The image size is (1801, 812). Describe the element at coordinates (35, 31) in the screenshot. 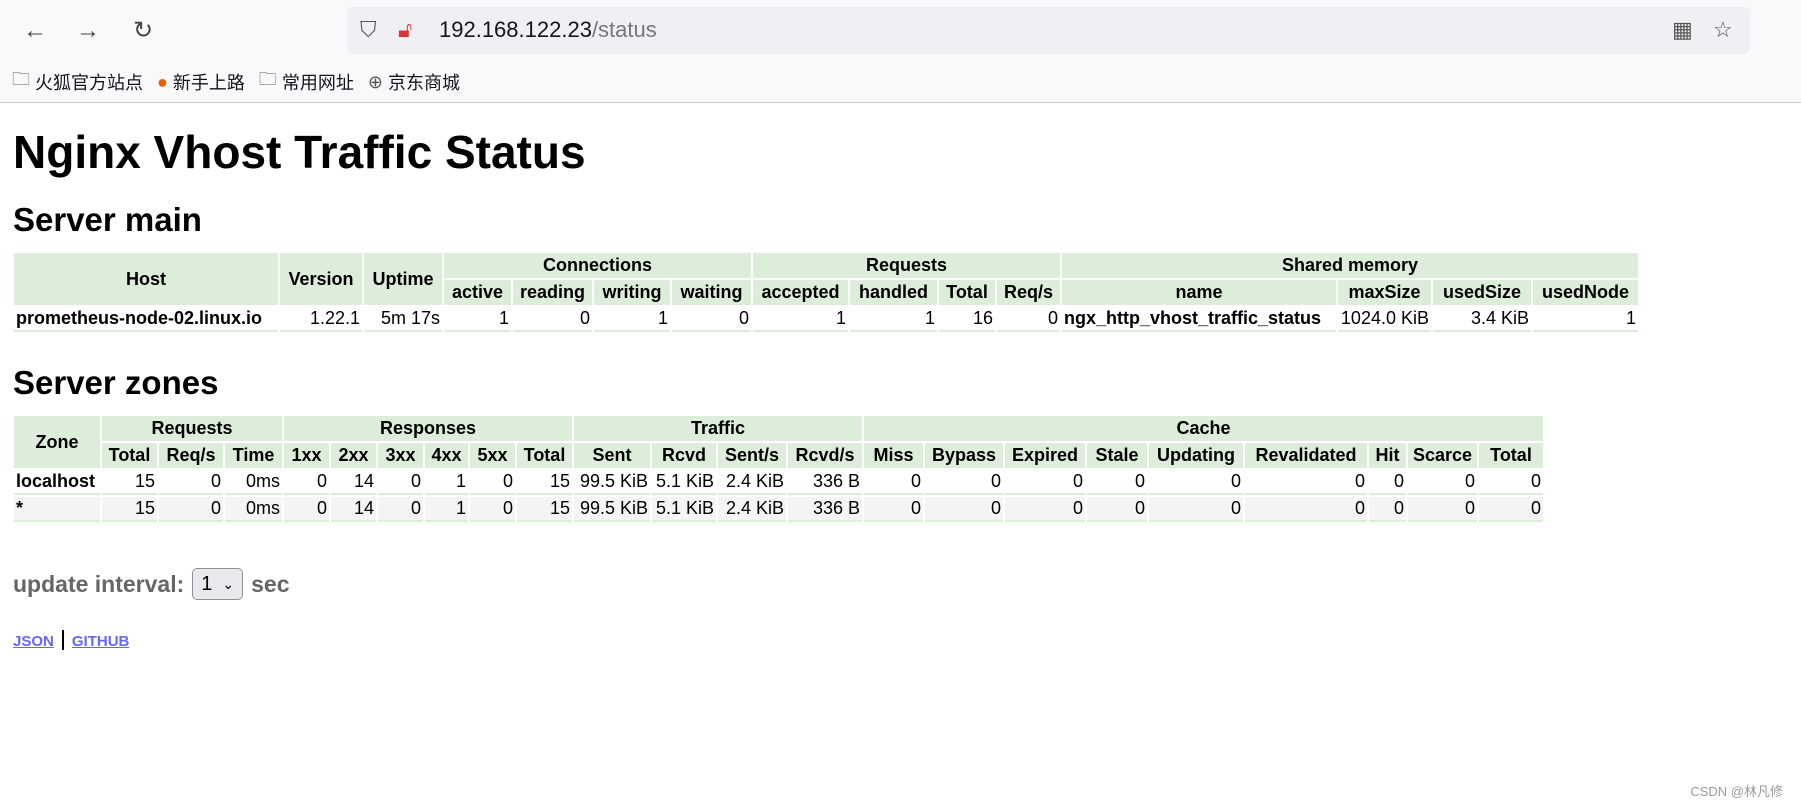

I see `back-icon: ←` at that location.